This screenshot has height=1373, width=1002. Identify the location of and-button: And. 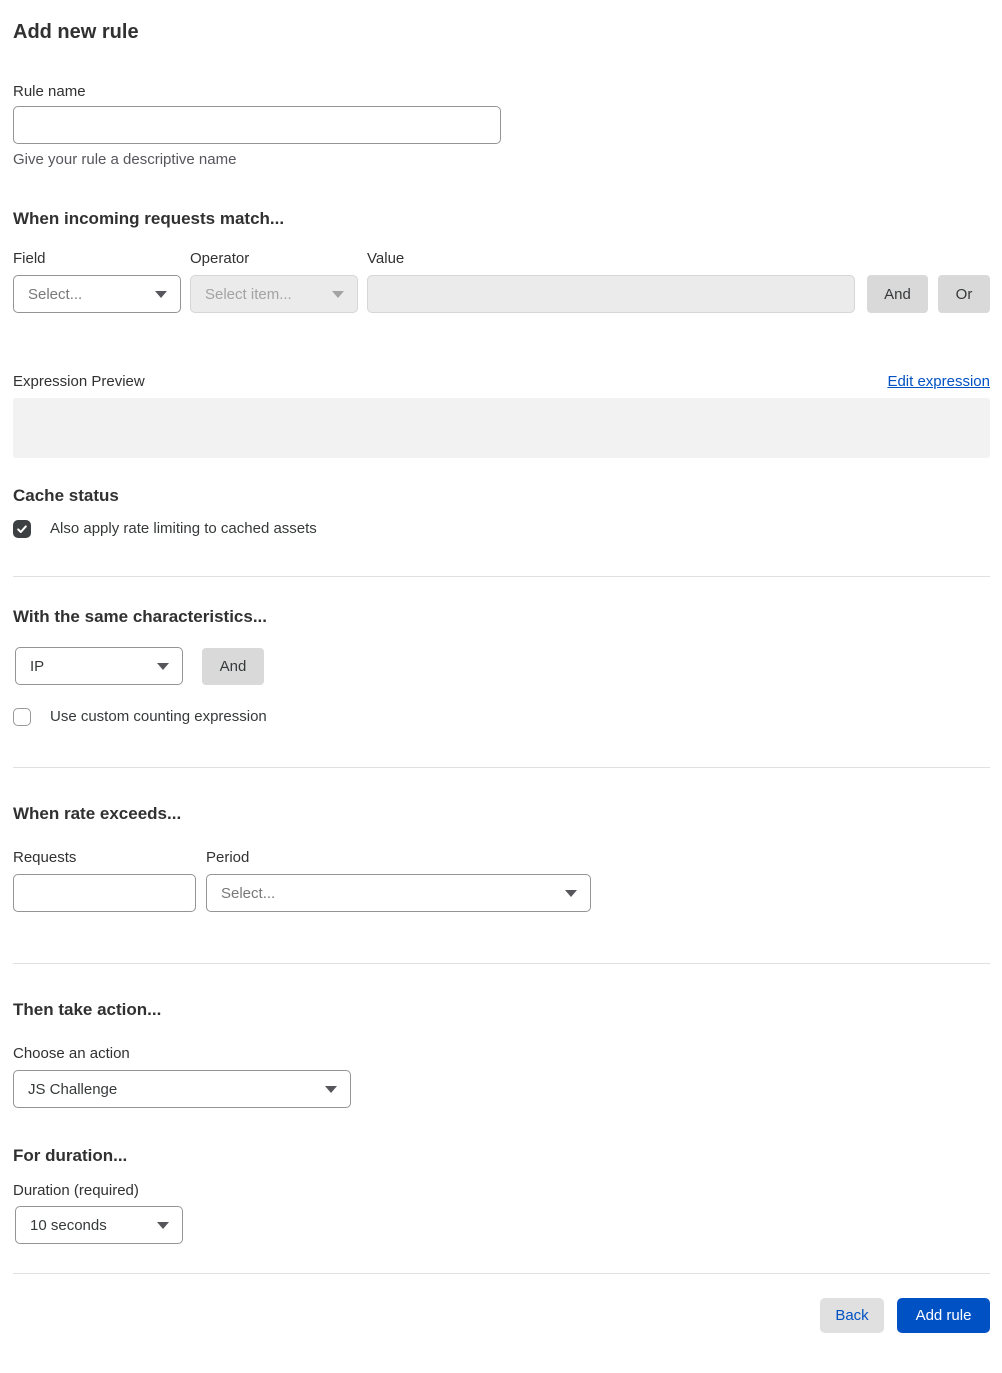
(897, 294).